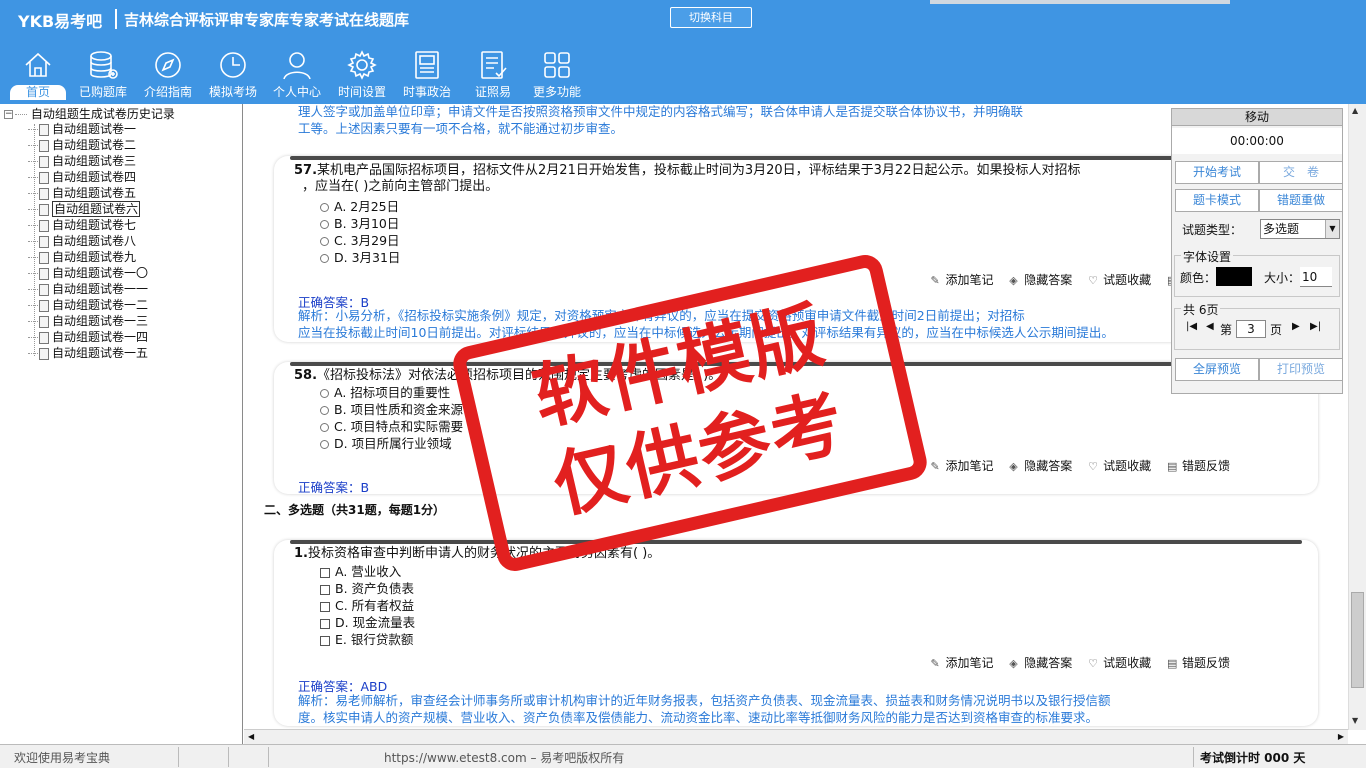 Image resolution: width=1366 pixels, height=768 pixels. Describe the element at coordinates (1212, 230) in the screenshot. I see `qtype-label: 试题类型：` at that location.